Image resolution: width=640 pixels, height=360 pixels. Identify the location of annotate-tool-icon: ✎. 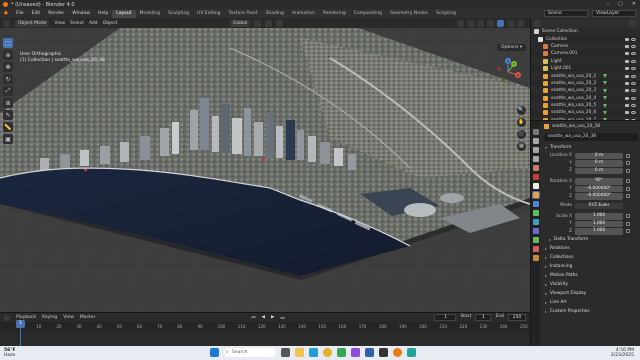
(8, 115).